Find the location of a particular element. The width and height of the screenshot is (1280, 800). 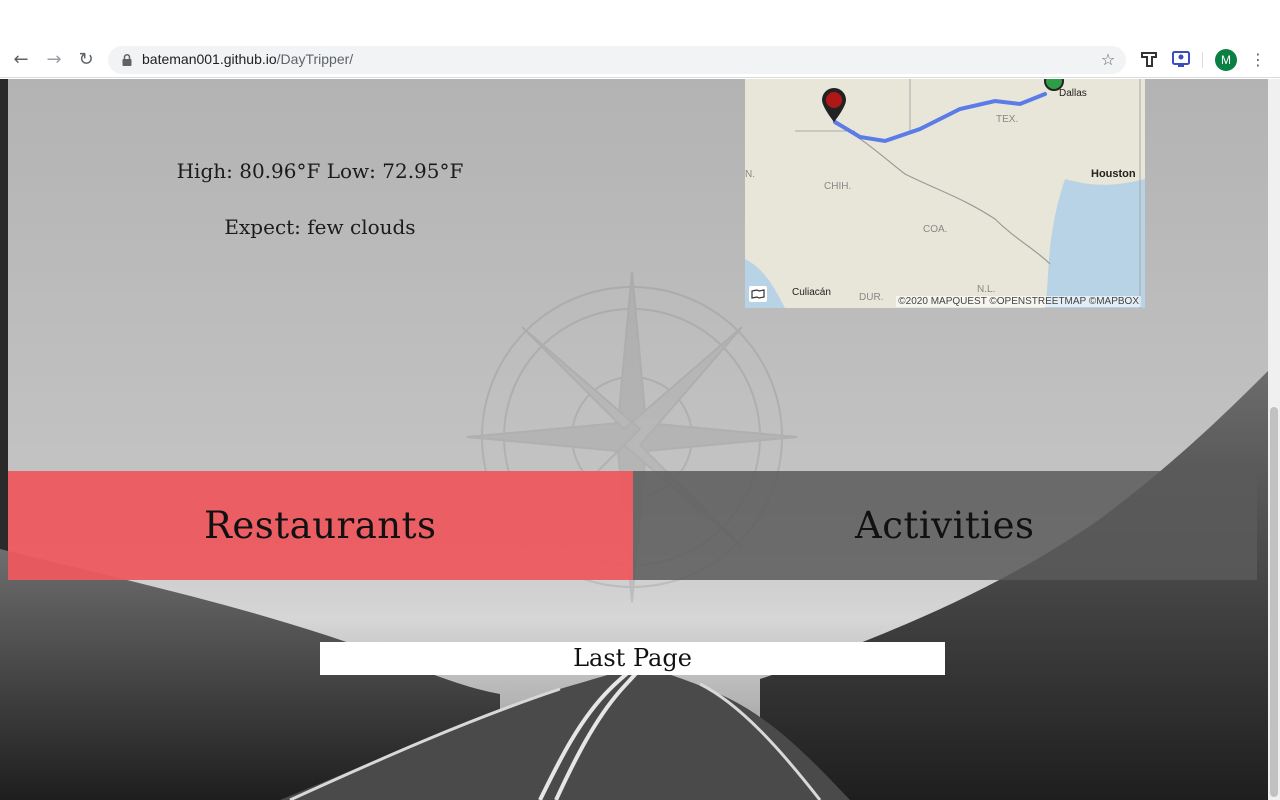

map-label-n: N. is located at coordinates (750, 174).